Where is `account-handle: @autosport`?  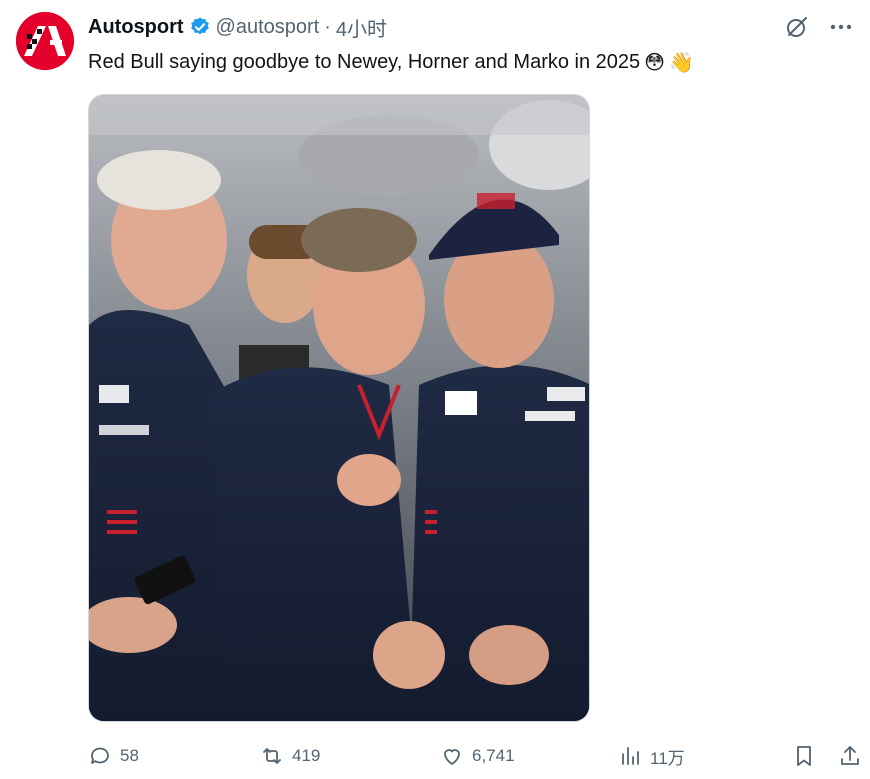
account-handle: @autosport is located at coordinates (268, 27).